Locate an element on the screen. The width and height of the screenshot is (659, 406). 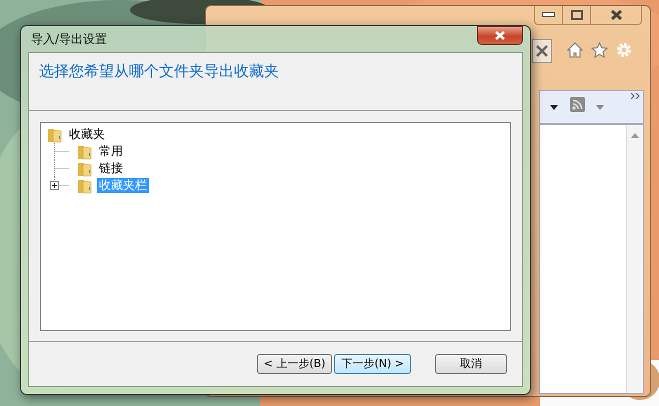
tree-item: 链接 is located at coordinates (111, 168).